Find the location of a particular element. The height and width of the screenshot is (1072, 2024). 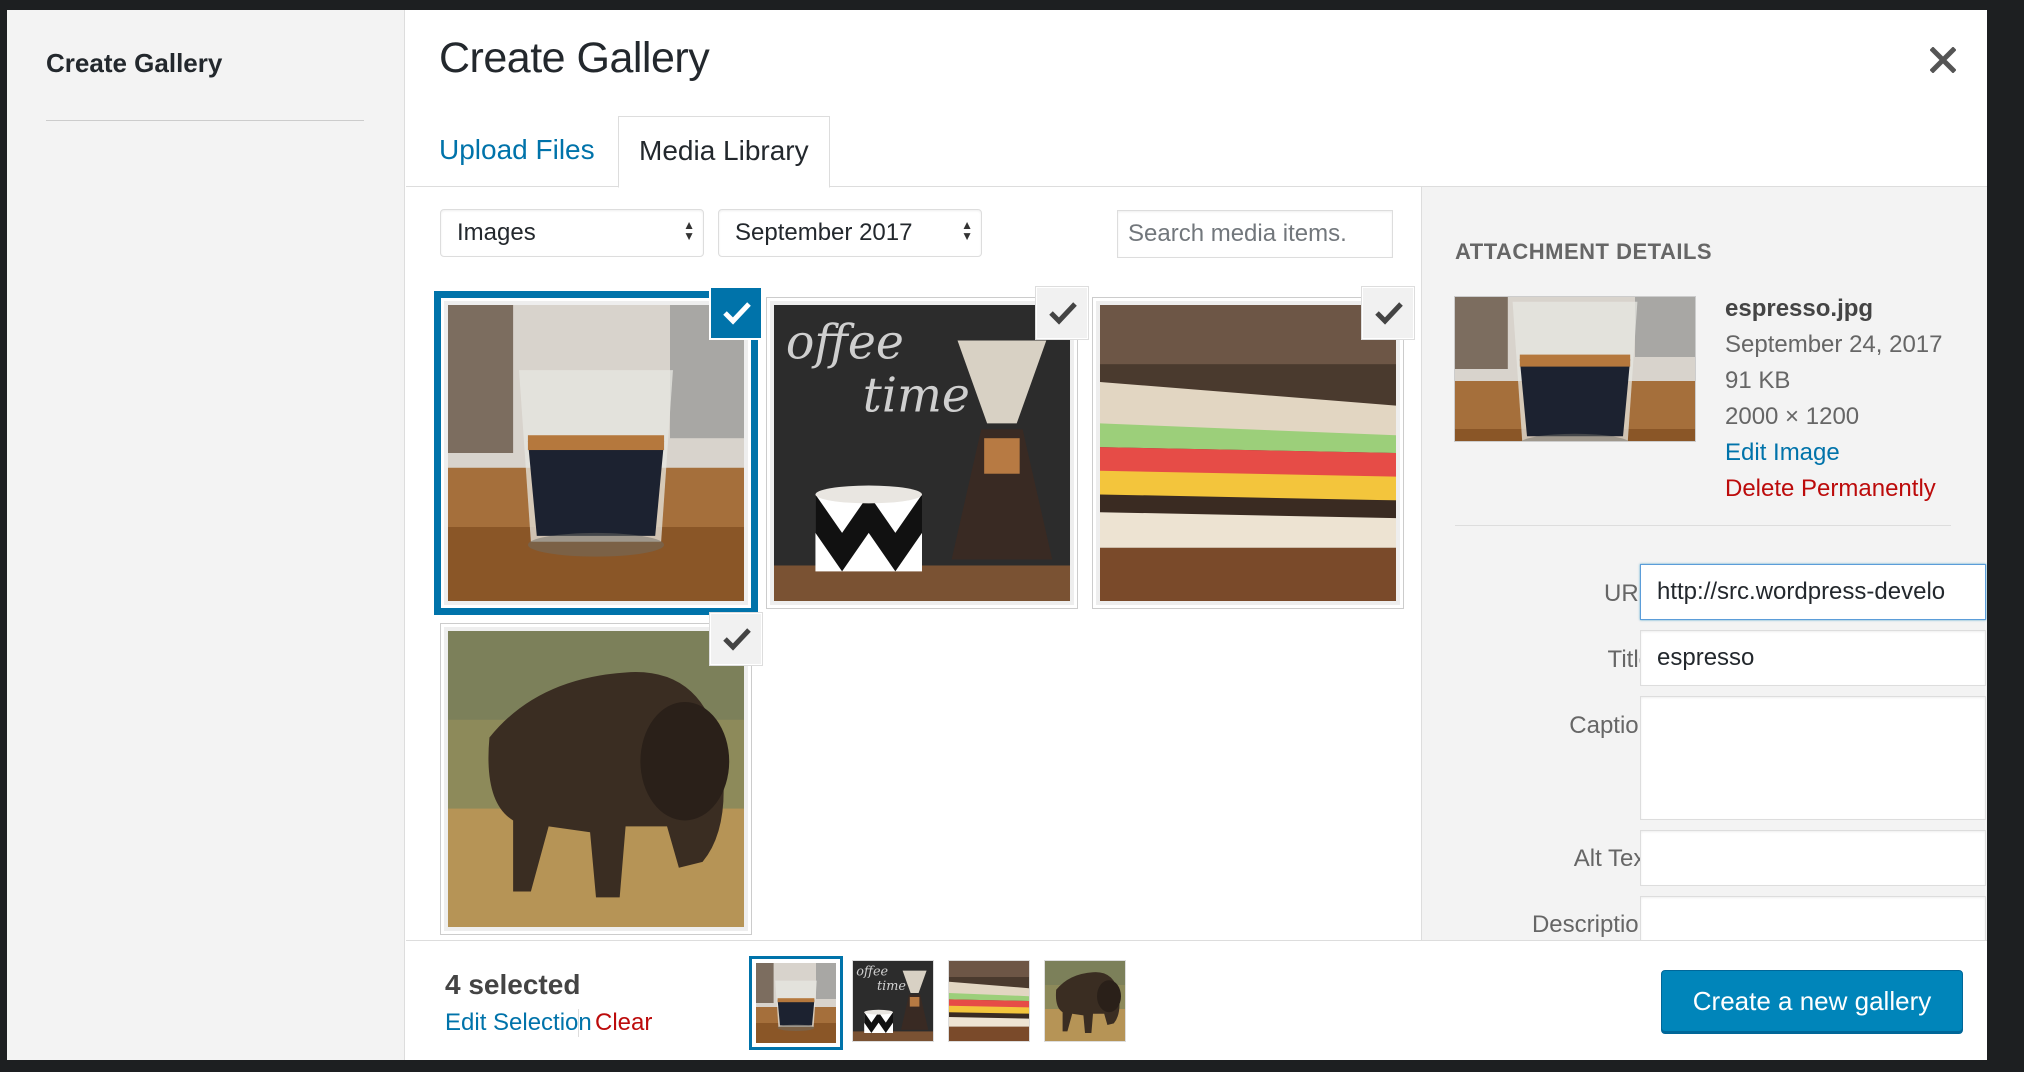

attachment-dimensions: 2000 × 1200 is located at coordinates (1792, 416).